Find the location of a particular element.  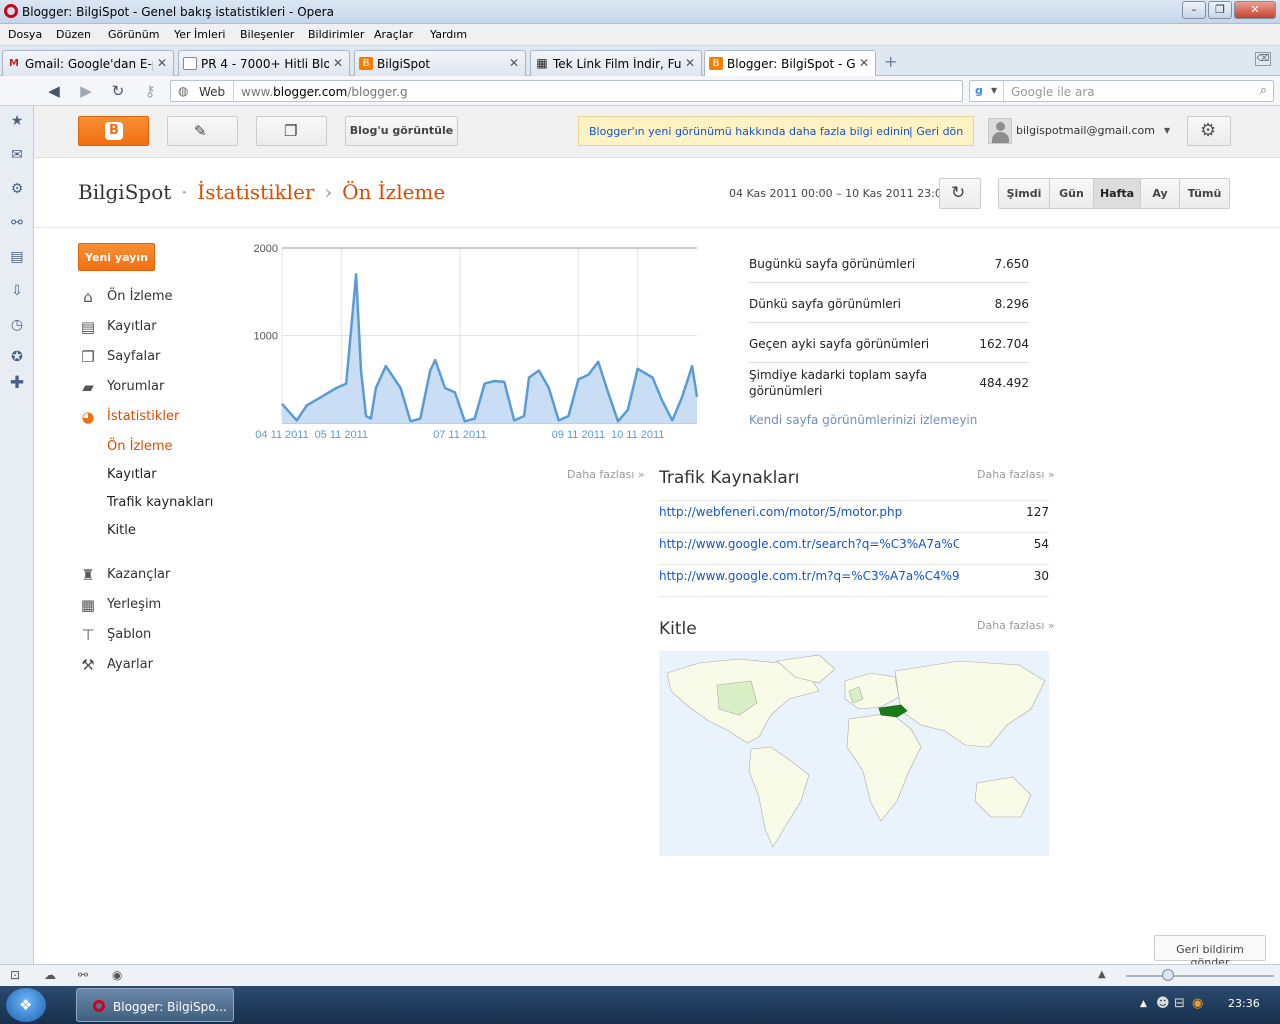

search-icon: ⌕ is located at coordinates (1263, 90).